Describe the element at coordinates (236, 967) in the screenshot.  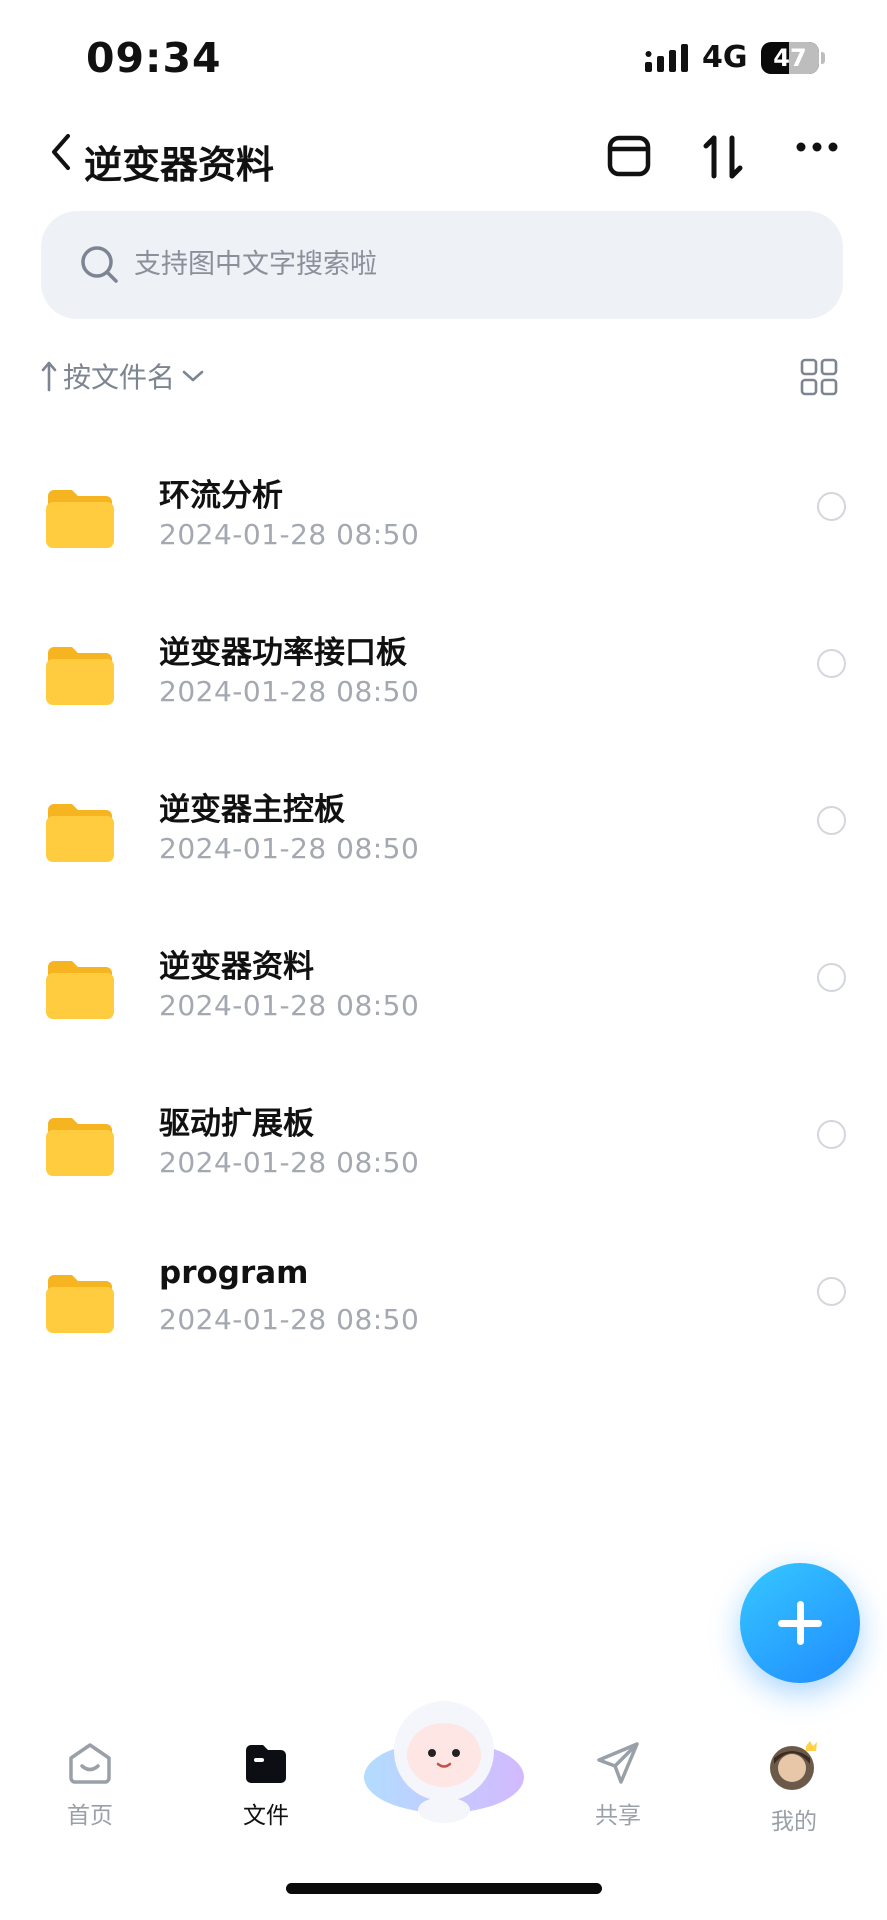
I see `folder-name: 逆变器资料` at that location.